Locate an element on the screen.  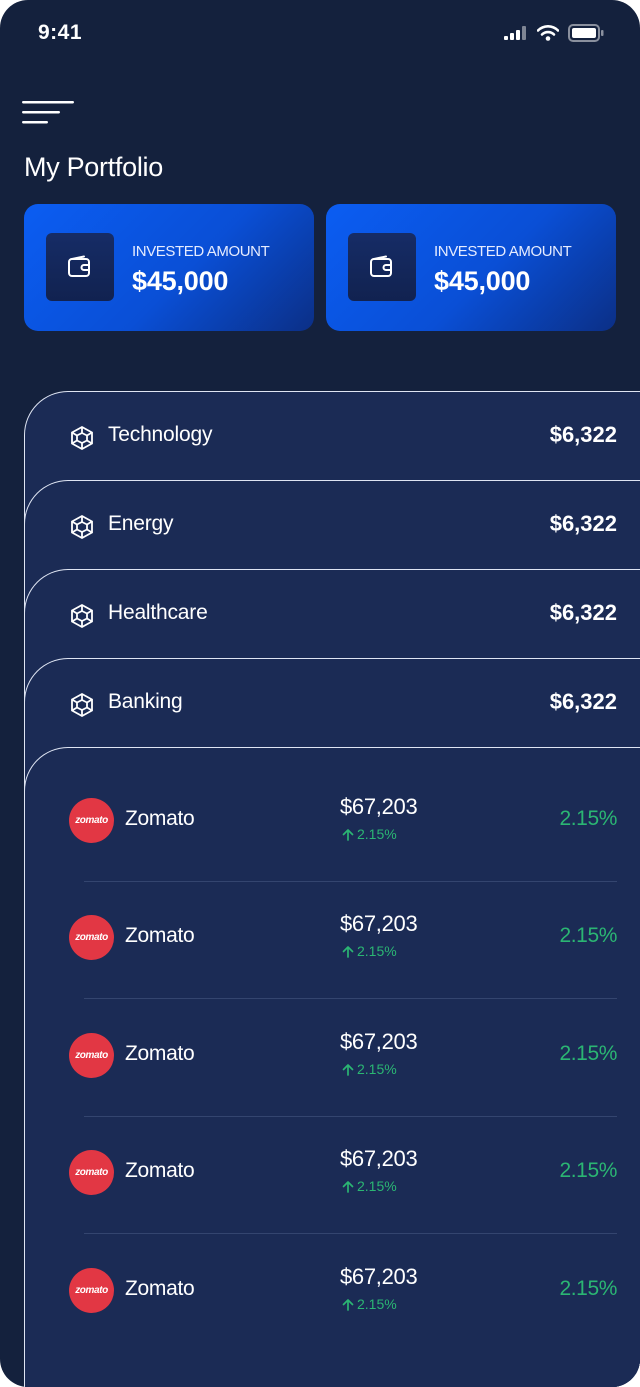
sector-name: Technology is located at coordinates (160, 434).